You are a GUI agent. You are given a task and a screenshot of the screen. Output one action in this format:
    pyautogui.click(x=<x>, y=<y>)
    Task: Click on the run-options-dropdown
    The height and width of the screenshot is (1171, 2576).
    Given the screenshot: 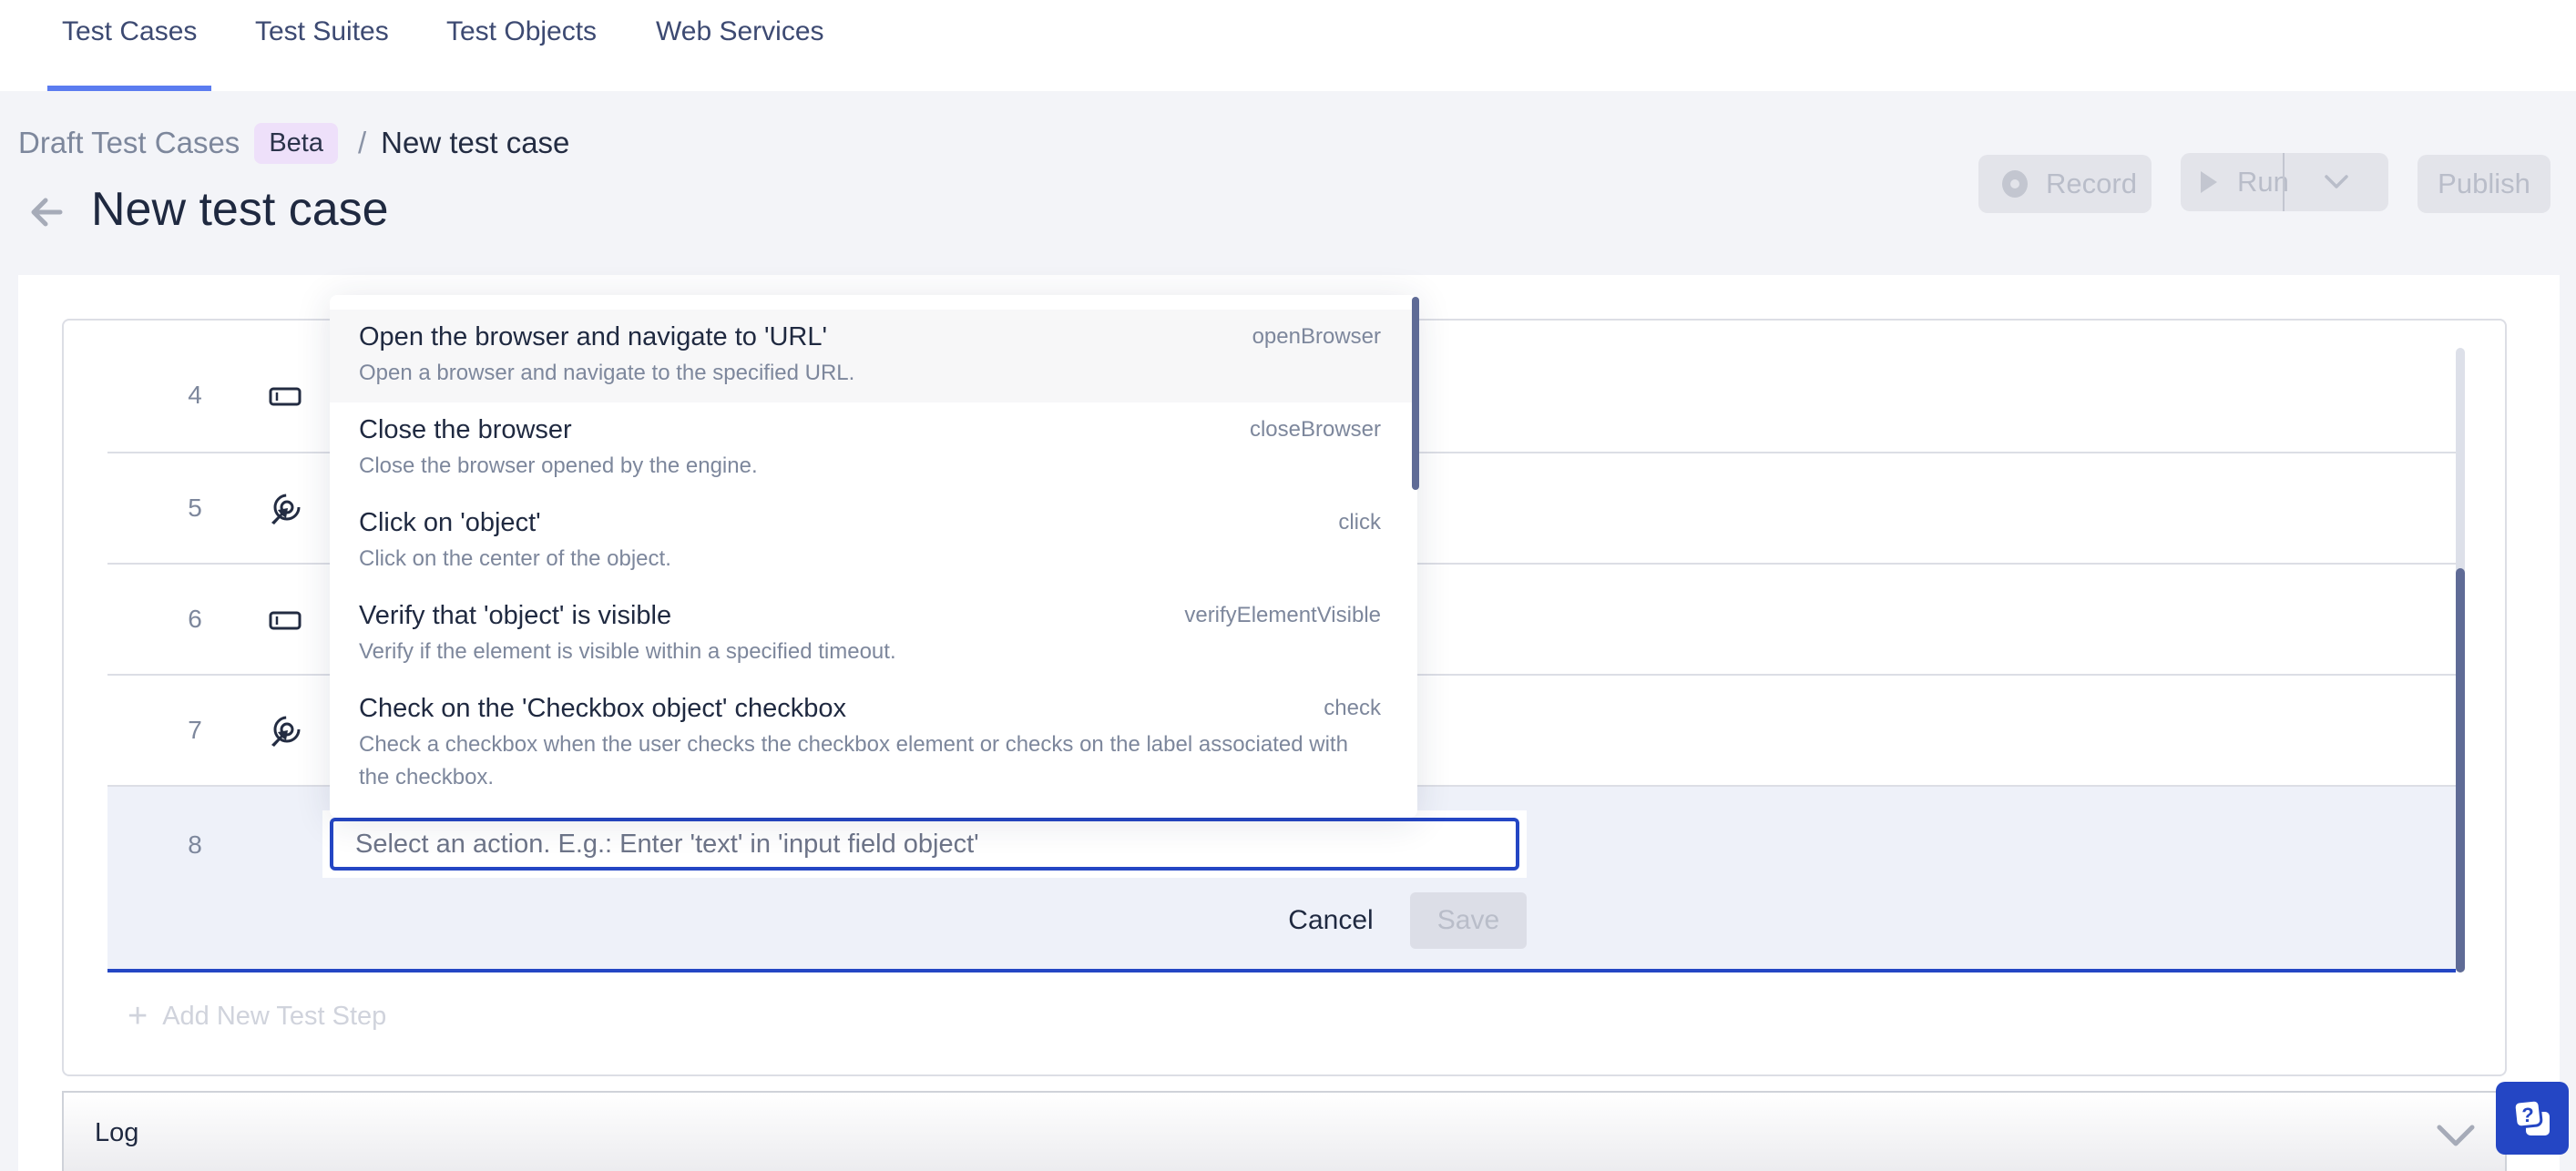 What is the action you would take?
    pyautogui.click(x=2336, y=182)
    